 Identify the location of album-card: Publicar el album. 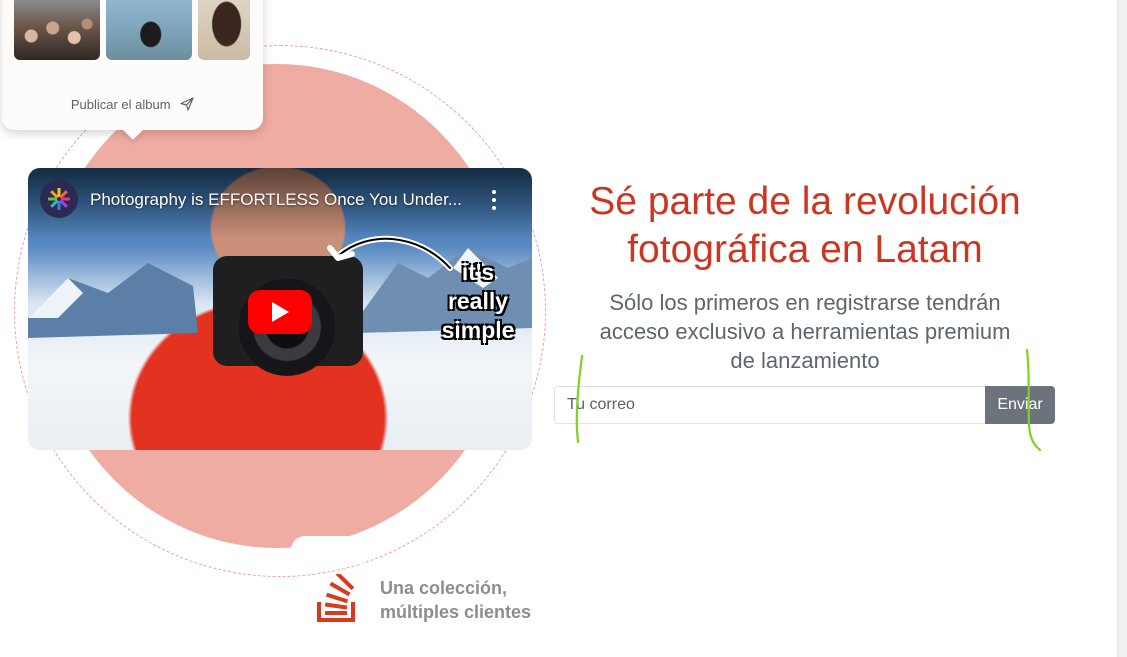
(132, 70).